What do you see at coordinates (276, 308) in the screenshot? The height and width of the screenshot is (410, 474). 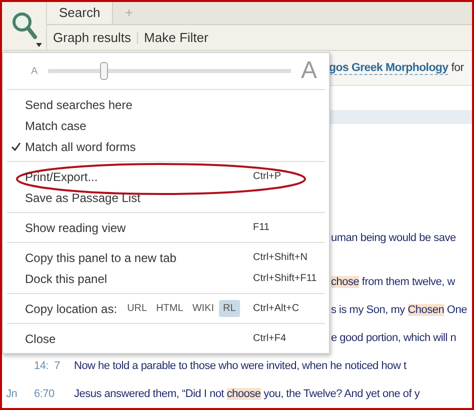 I see `shortcut-text: Ctrl+Alt+C` at bounding box center [276, 308].